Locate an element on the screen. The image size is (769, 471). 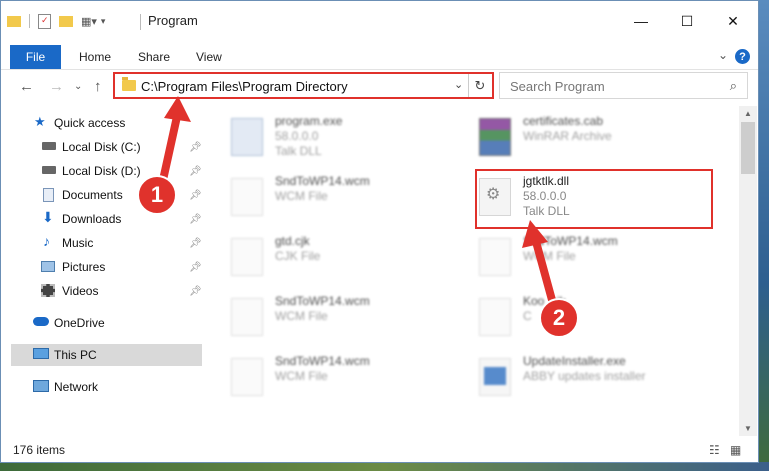
sidebar-item-onedrive: OneDrive is located at coordinates (103, 323).